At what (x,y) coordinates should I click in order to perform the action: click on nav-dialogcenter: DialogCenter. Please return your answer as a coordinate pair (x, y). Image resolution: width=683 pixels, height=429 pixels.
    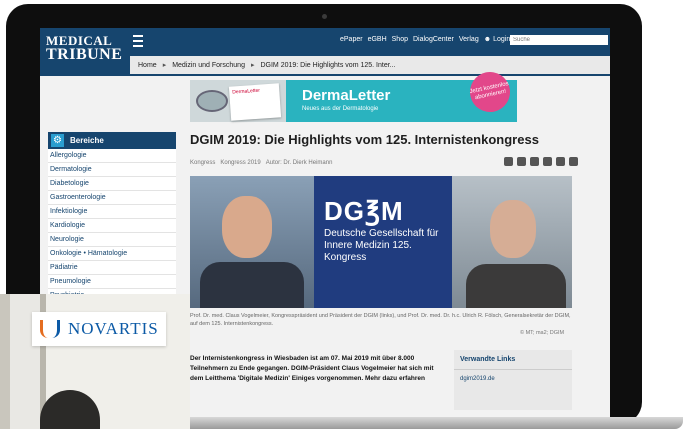
    Looking at the image, I should click on (433, 39).